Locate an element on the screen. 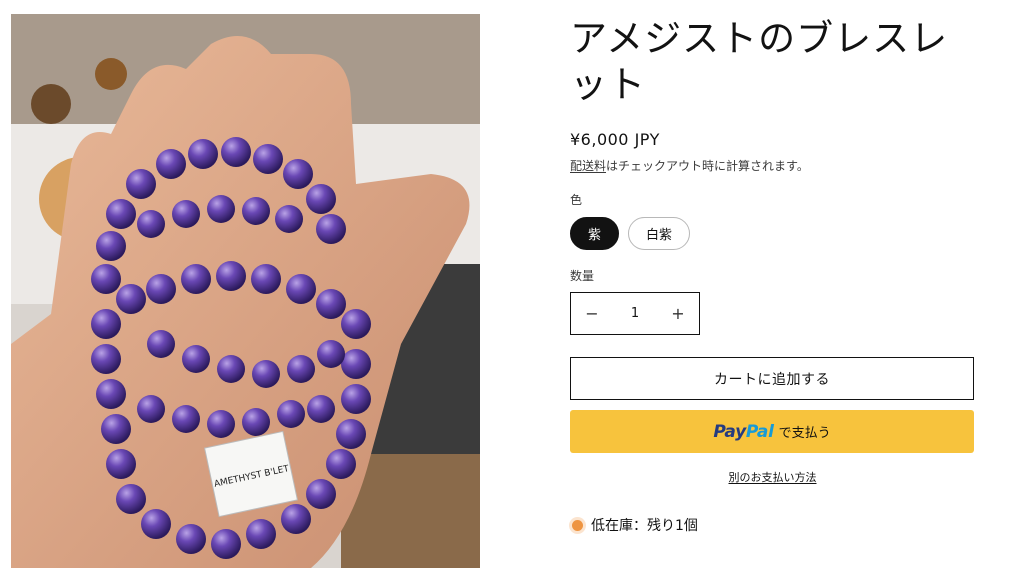 This screenshot has height=568, width=1024. color-option-white-purple: 白紫 is located at coordinates (659, 233).